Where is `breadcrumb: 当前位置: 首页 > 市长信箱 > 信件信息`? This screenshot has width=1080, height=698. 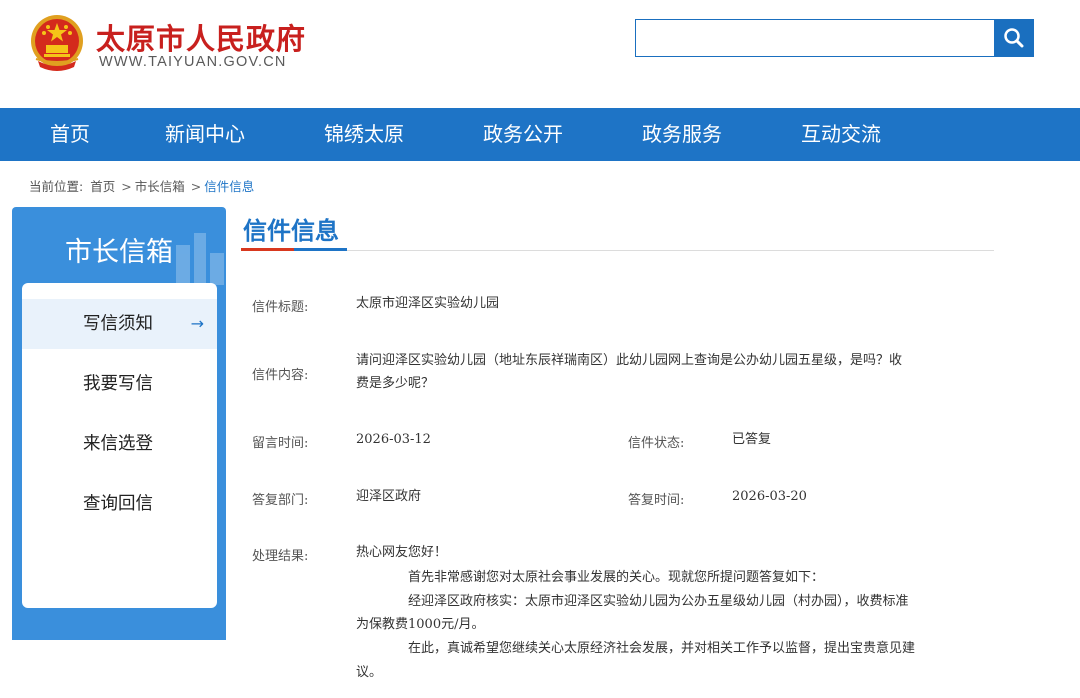 breadcrumb: 当前位置: 首页 > 市长信箱 > 信件信息 is located at coordinates (143, 185).